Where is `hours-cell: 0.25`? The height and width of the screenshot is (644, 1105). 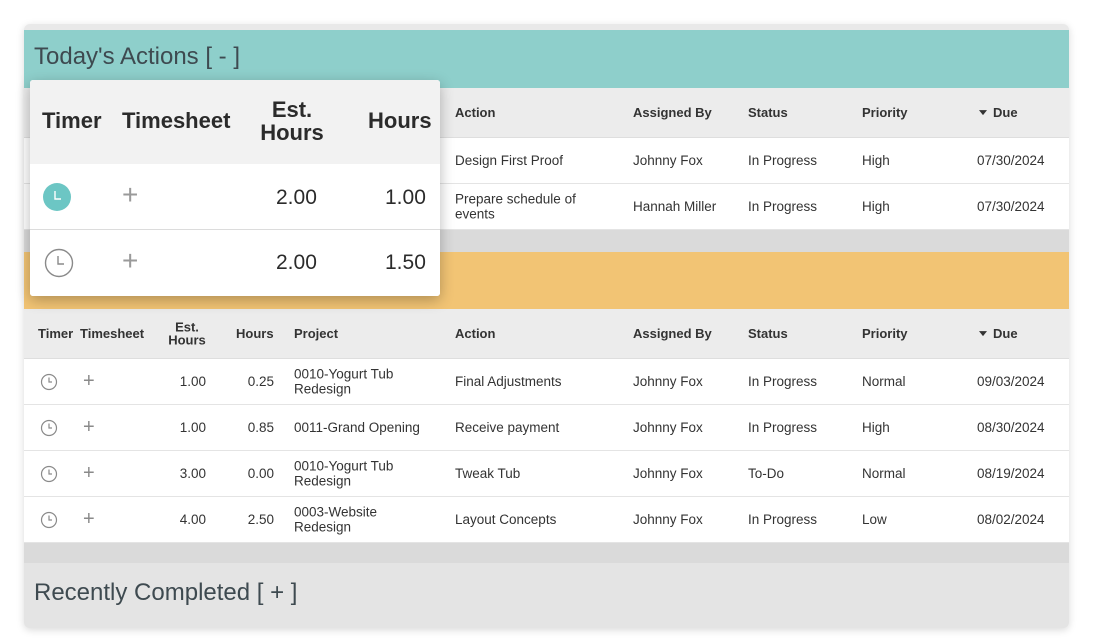 hours-cell: 0.25 is located at coordinates (260, 381).